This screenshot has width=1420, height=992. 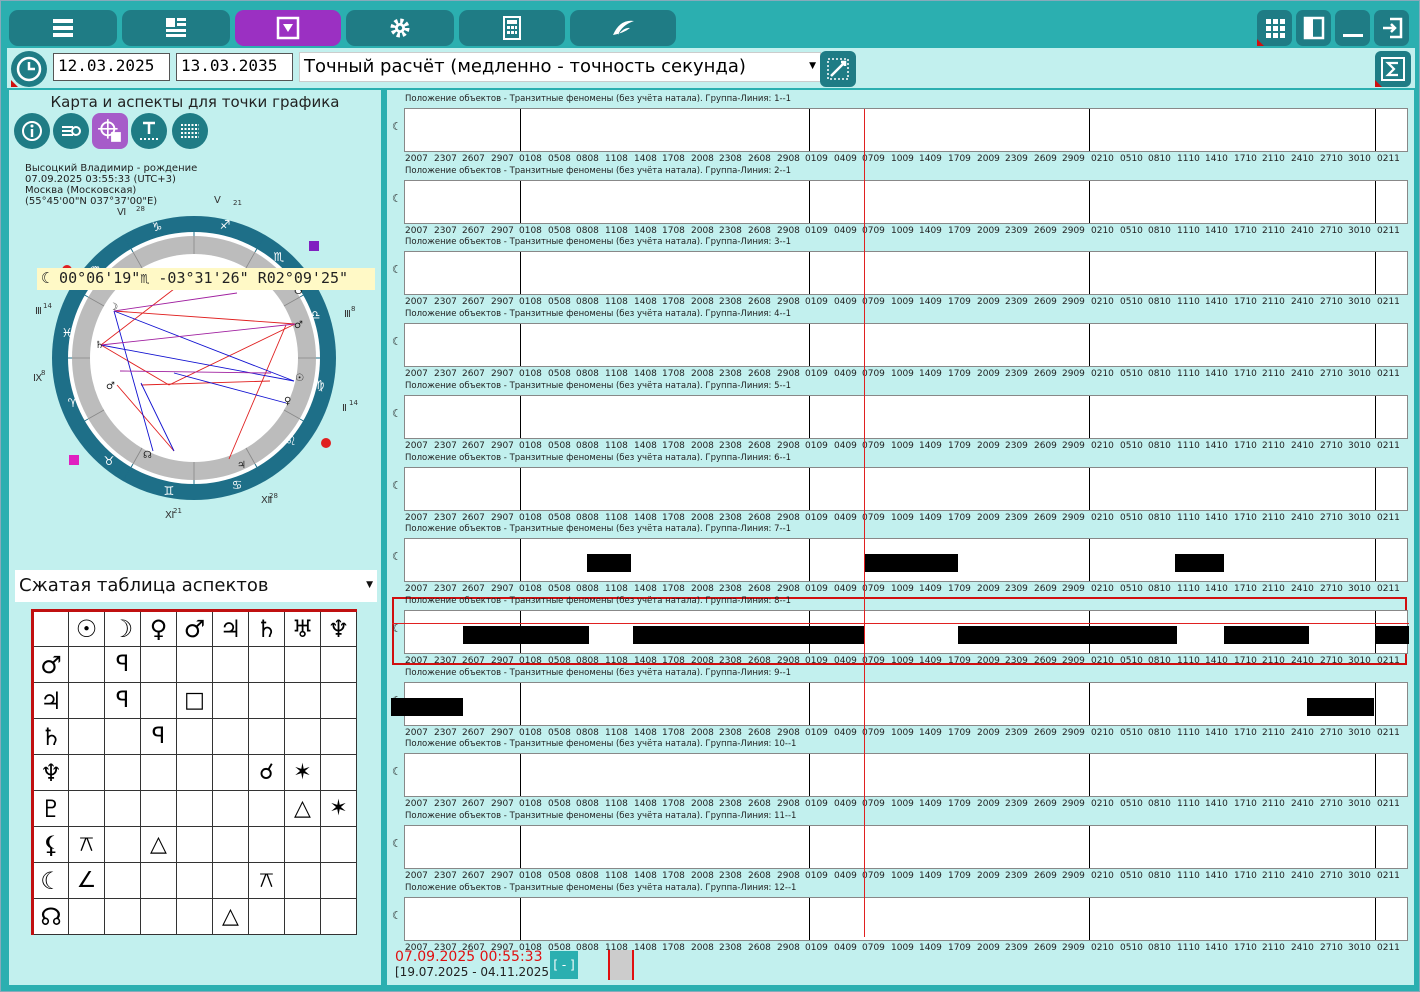 I want to click on crosshair-grid-button, so click(x=110, y=131).